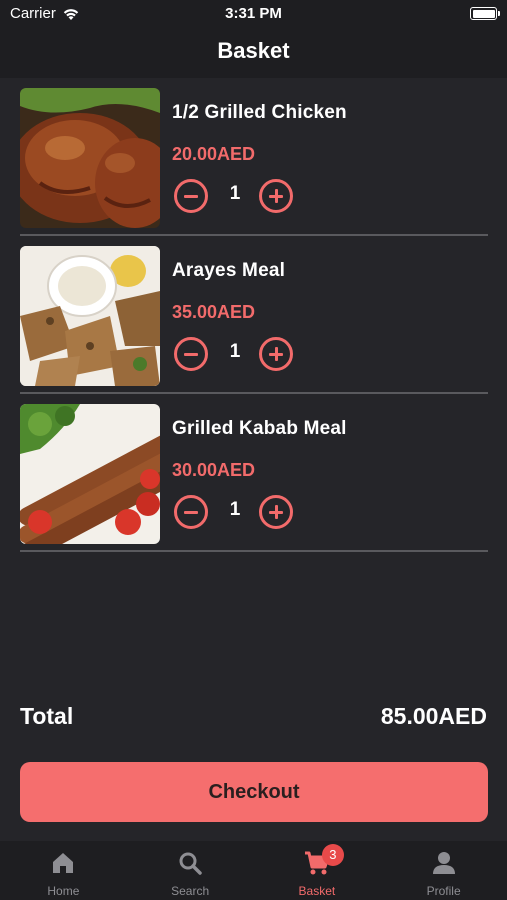  What do you see at coordinates (90, 158) in the screenshot?
I see `grilled-chicken-photo` at bounding box center [90, 158].